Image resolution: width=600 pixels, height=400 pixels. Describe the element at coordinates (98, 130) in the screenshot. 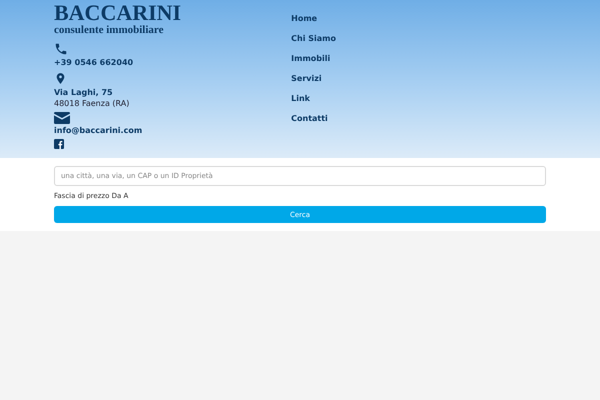

I see `email-link: info@baccarini.com` at that location.